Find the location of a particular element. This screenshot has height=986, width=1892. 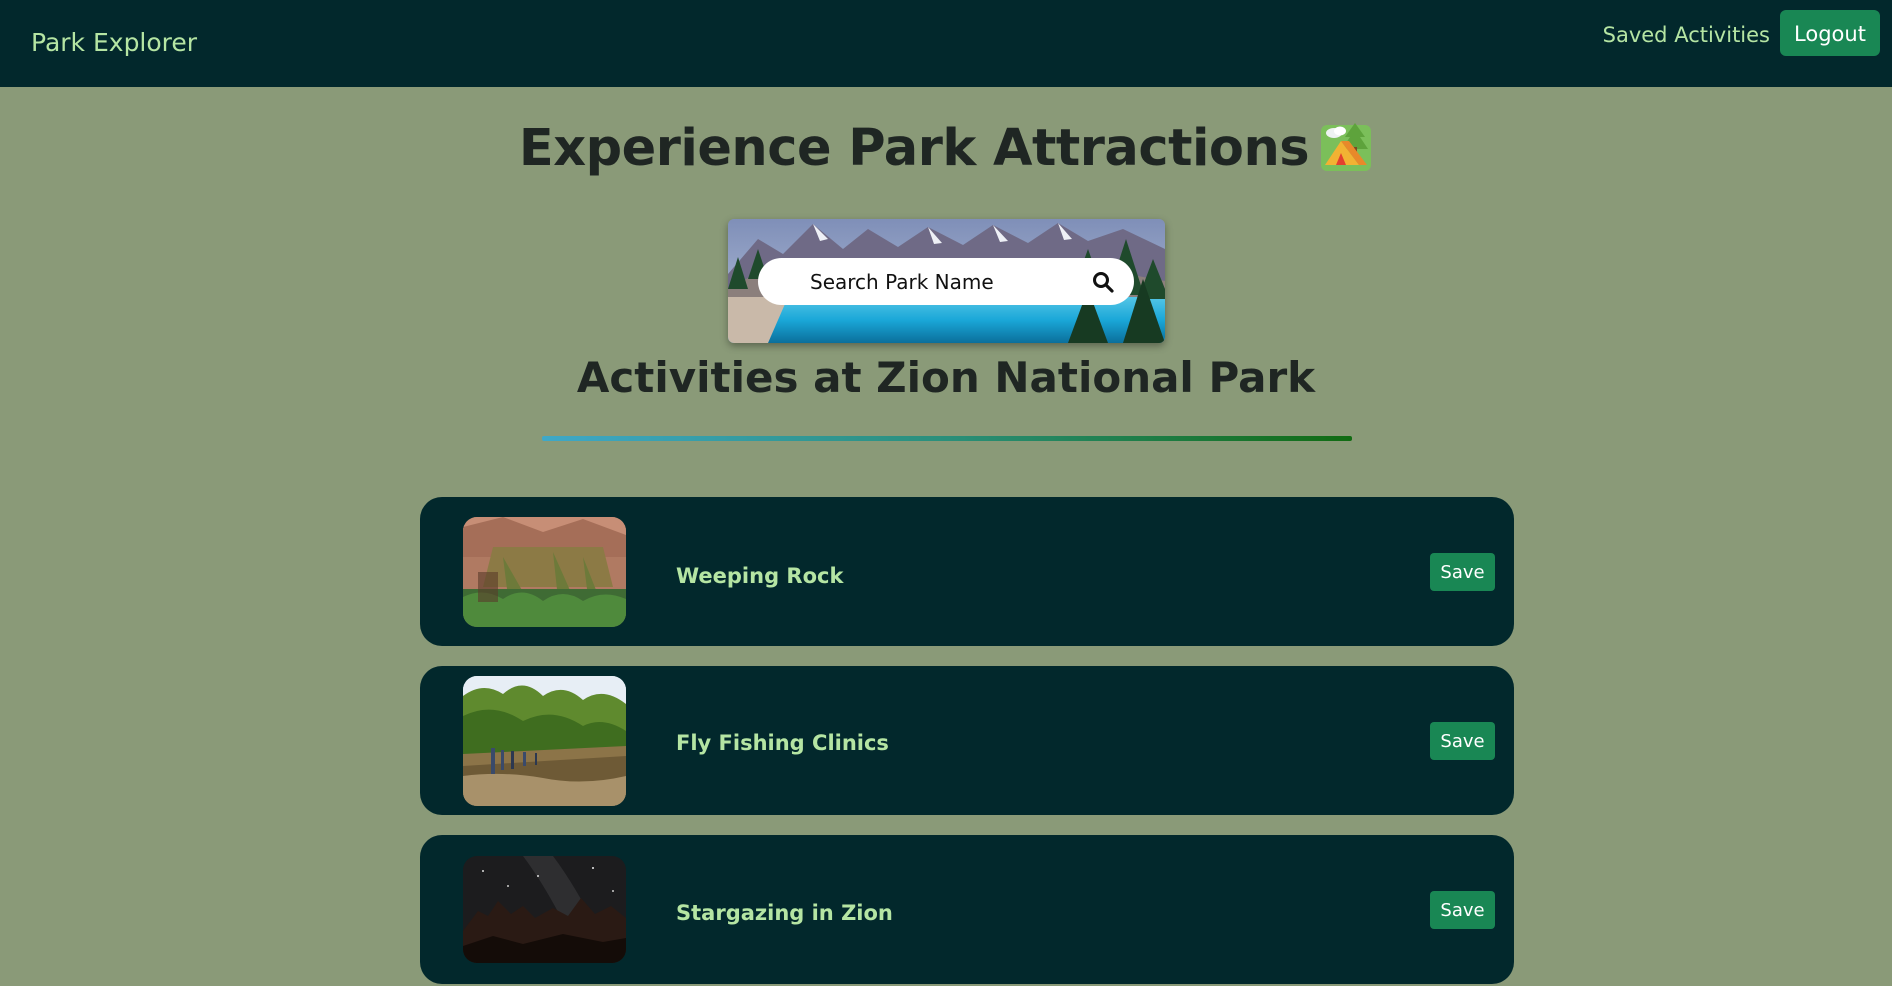

navbar: Park Explorer Saved Activities Logout is located at coordinates (946, 43).